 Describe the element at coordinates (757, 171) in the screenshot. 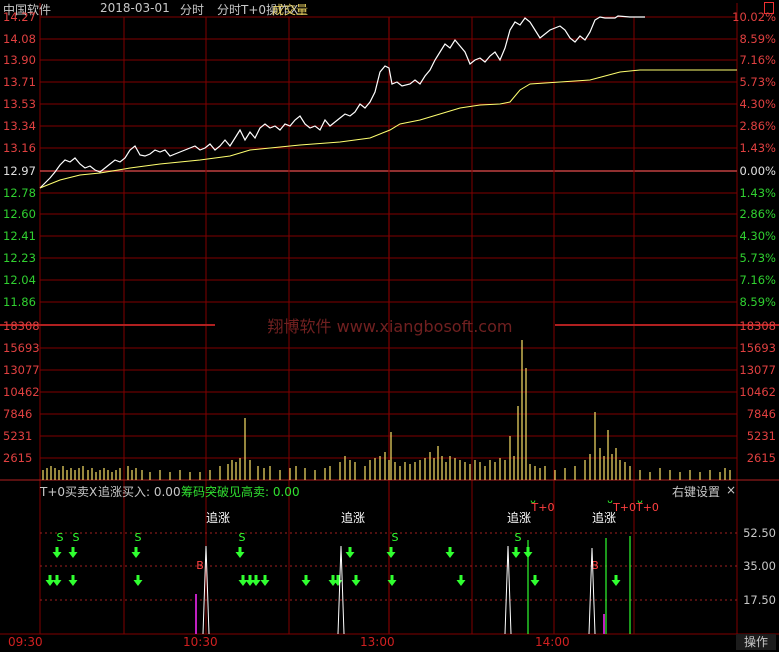

I see `percent-tick-label: 0.00%` at that location.